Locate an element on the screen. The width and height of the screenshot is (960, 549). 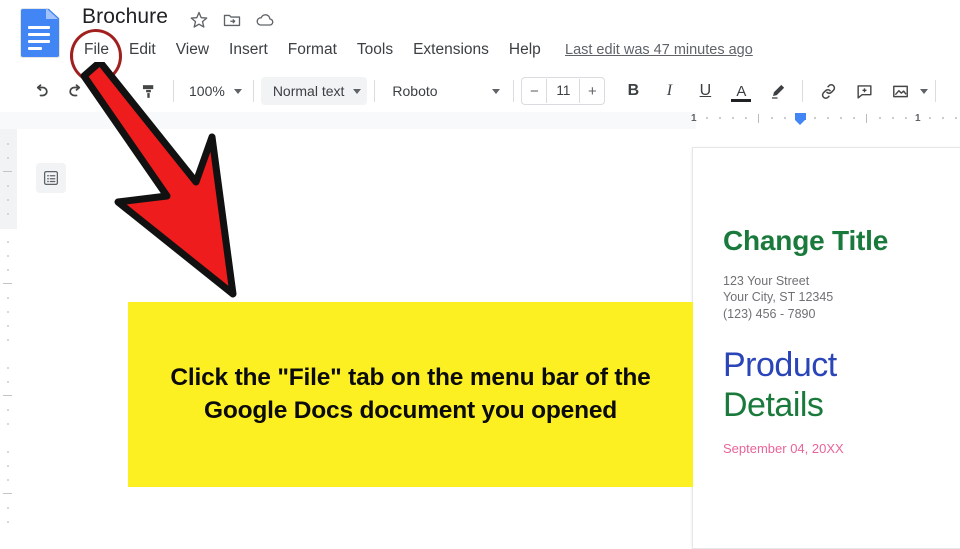
doc-address-line-2: Your City, ST 12345 is located at coordinates (778, 297).